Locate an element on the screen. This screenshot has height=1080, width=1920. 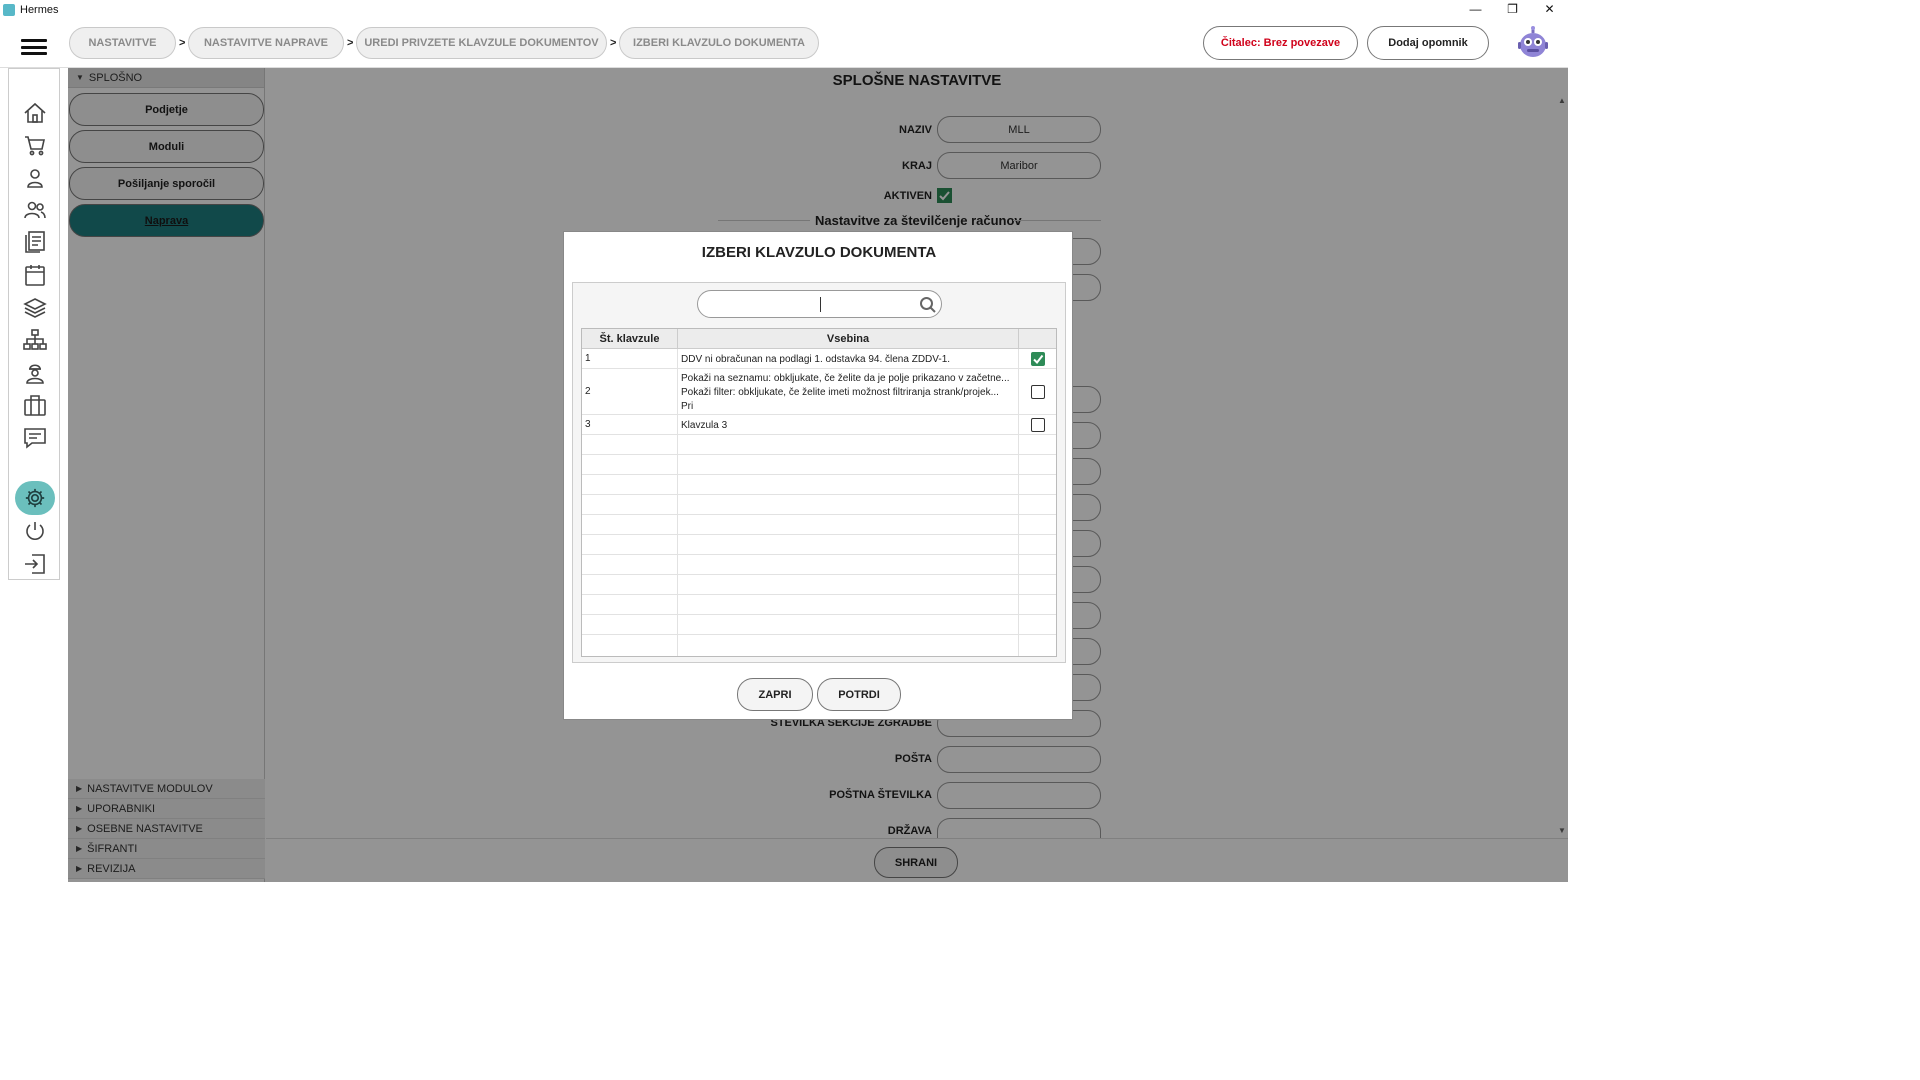
users-icon is located at coordinates (35, 210).